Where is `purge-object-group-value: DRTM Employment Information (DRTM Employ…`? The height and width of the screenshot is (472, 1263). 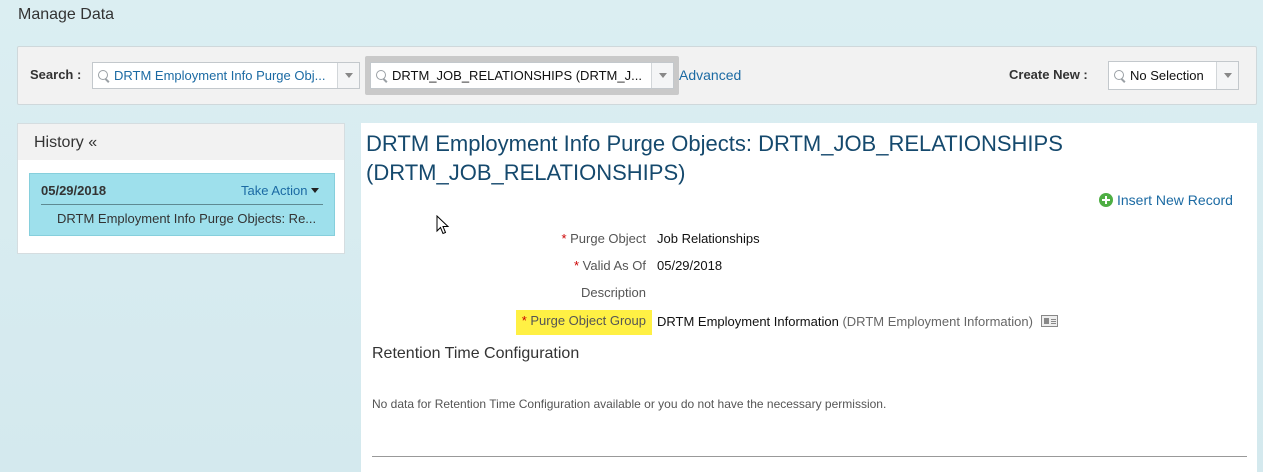
purge-object-group-value: DRTM Employment Information (DRTM Employ… is located at coordinates (857, 321).